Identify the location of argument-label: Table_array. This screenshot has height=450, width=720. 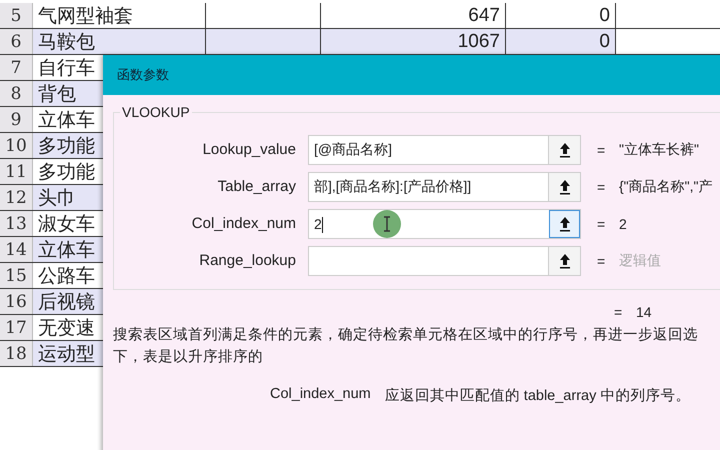
(256, 186).